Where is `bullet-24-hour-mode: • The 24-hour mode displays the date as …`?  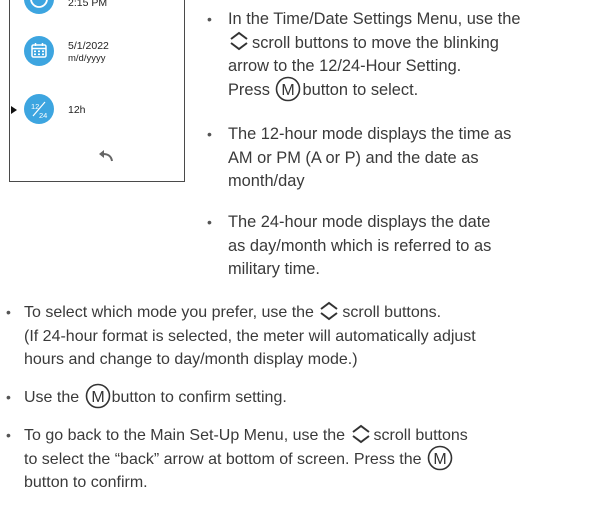
bullet-24-hour-mode: • The 24-hour mode displays the date as … is located at coordinates (397, 246).